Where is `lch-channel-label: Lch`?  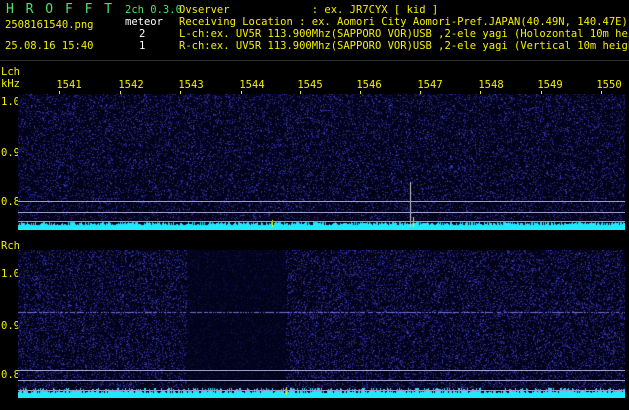
lch-channel-label: Lch is located at coordinates (10, 72).